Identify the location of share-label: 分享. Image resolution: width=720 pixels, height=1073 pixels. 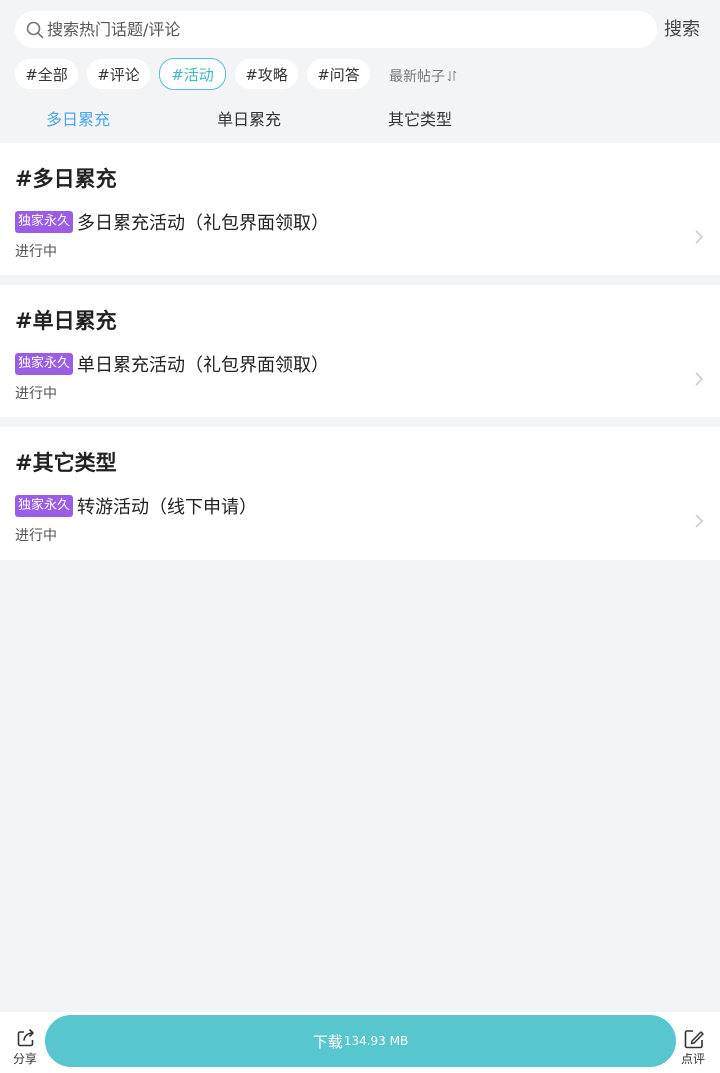
(25, 1059).